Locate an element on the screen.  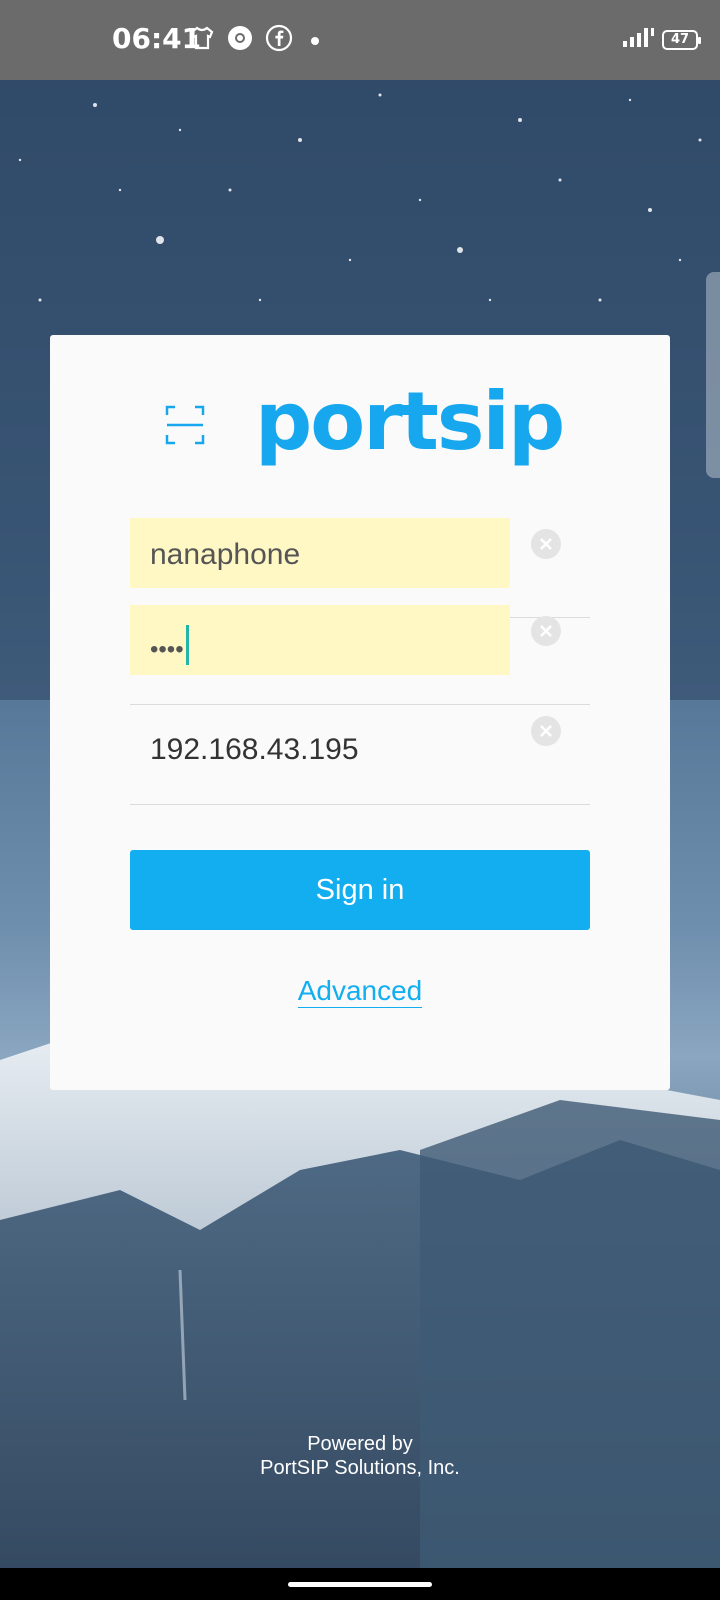
password-field: •••• is located at coordinates (360, 655).